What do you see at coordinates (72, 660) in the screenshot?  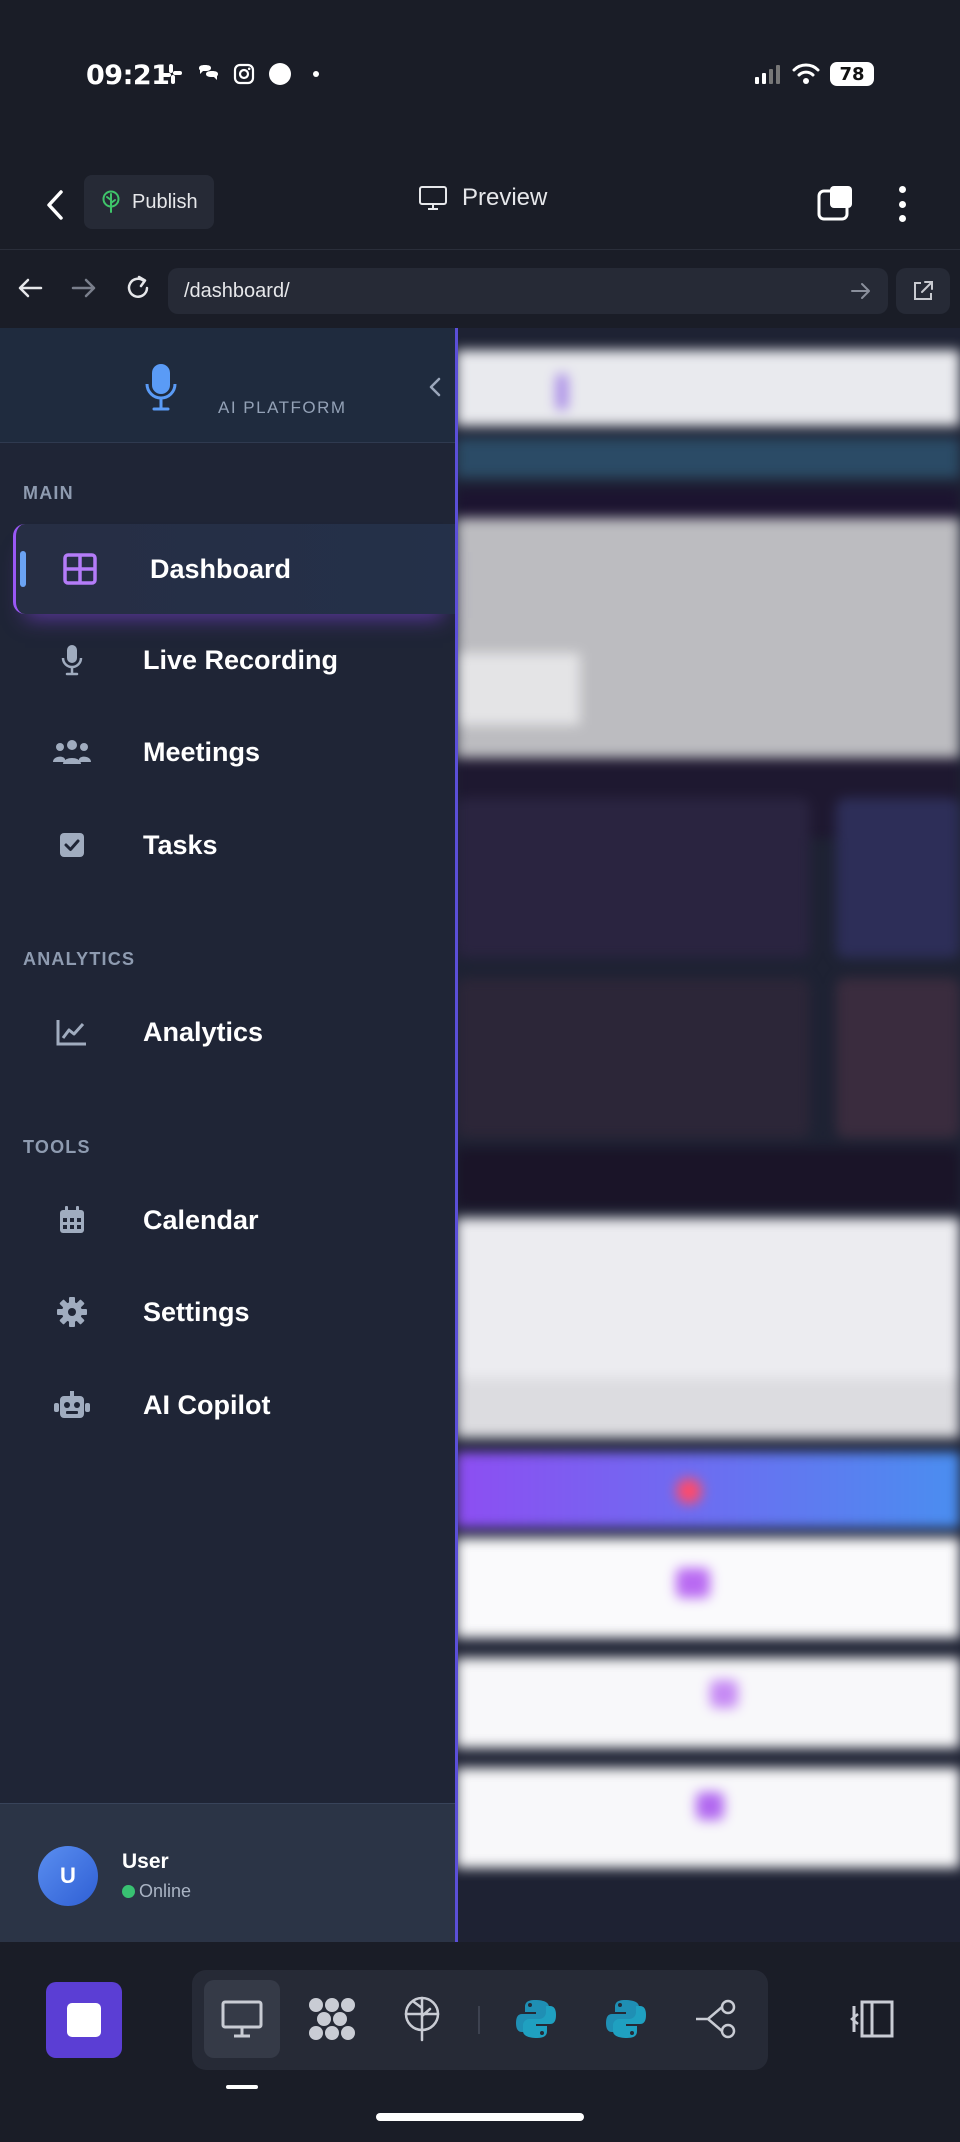 I see `microphone-icon` at bounding box center [72, 660].